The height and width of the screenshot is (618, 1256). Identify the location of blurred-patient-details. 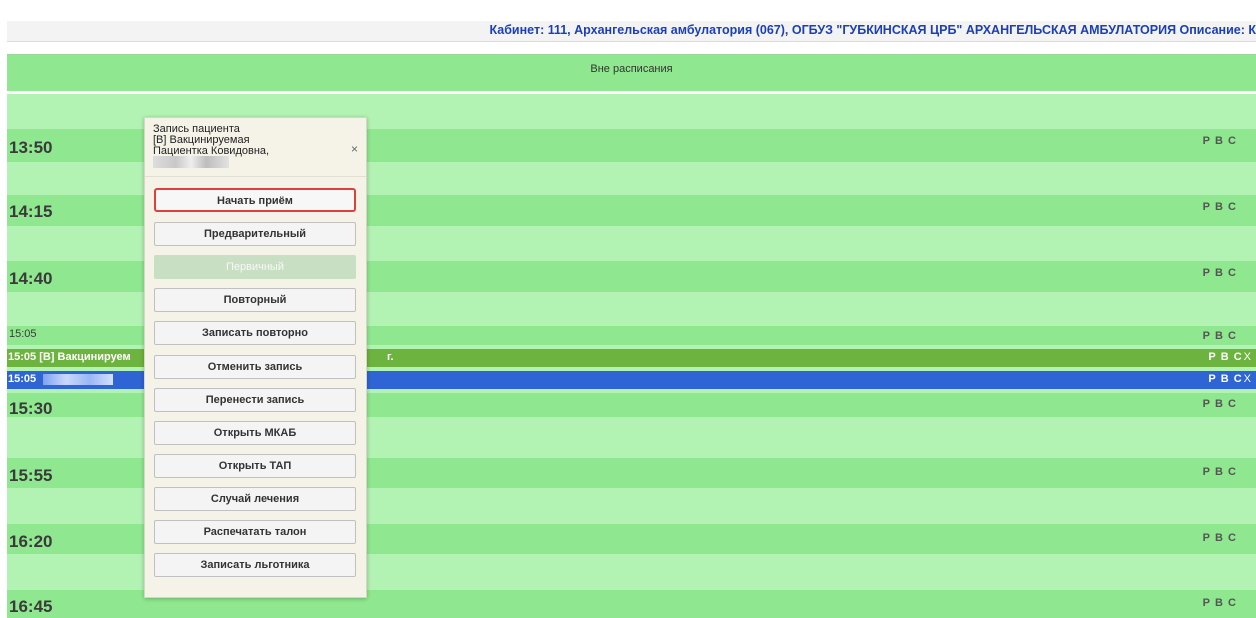
(191, 162).